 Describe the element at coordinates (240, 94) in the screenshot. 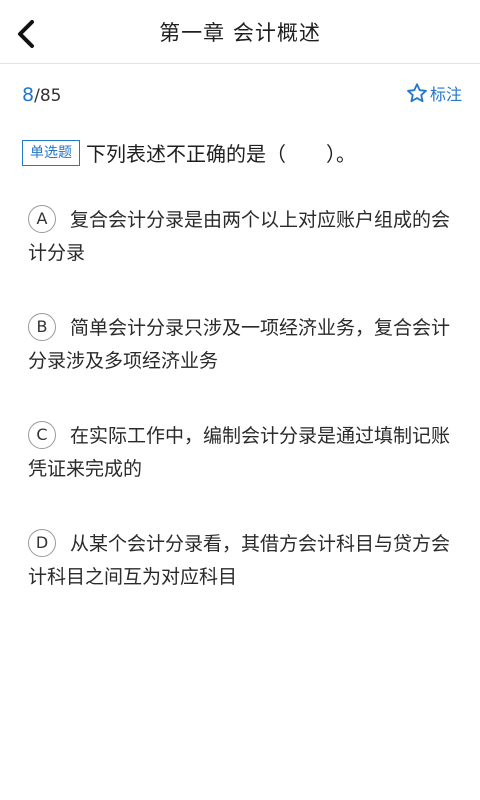

I see `progress-bar: 8/85 标注` at that location.